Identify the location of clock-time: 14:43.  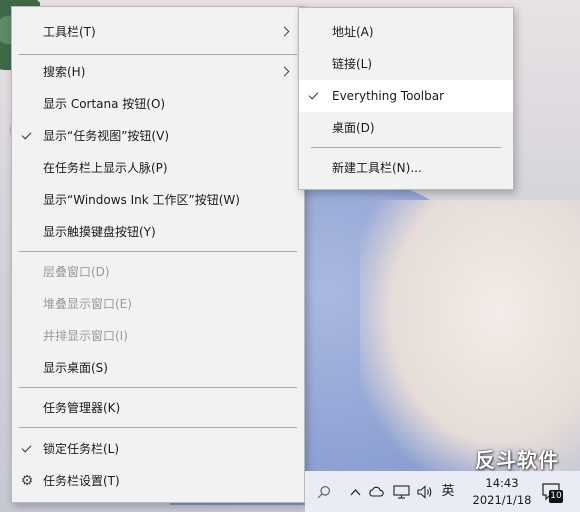
(502, 483).